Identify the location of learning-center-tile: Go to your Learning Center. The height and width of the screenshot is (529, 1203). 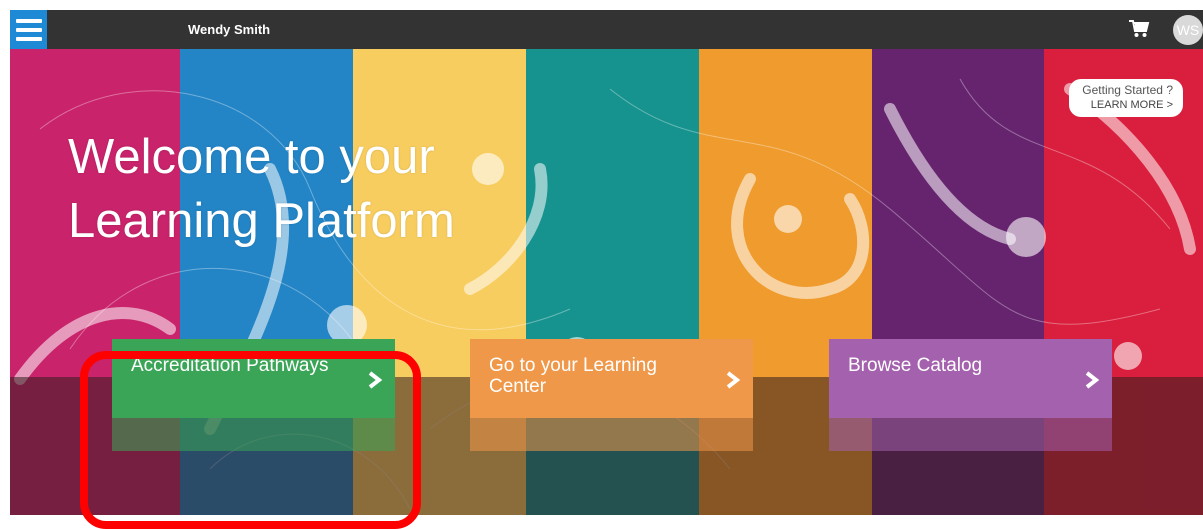
(611, 395).